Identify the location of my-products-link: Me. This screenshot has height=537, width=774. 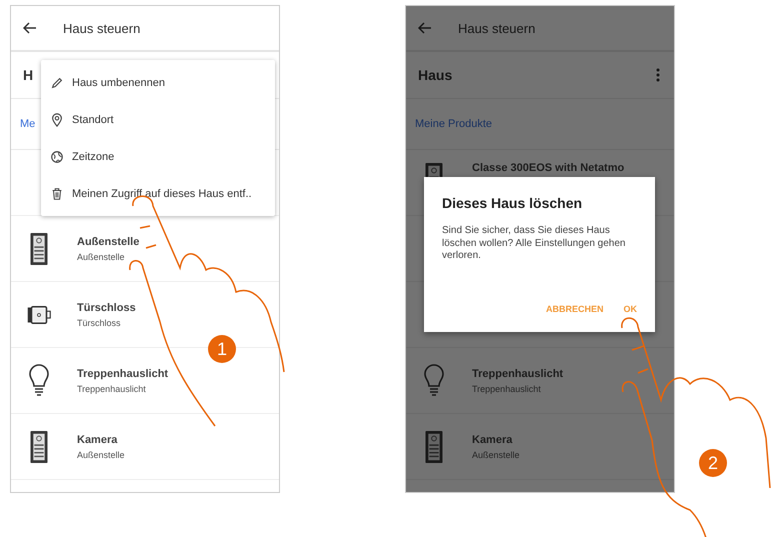
(28, 124).